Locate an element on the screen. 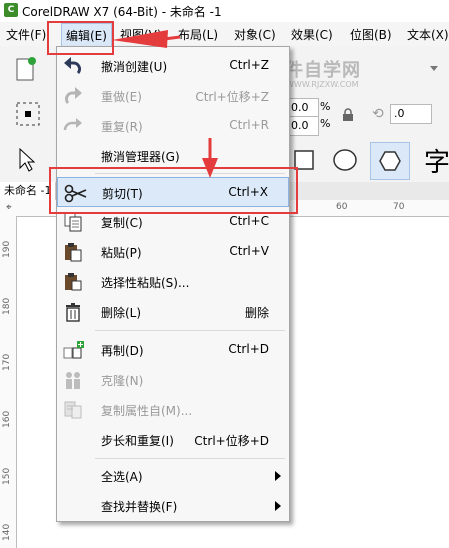  annotation-arrows is located at coordinates (165, 104).